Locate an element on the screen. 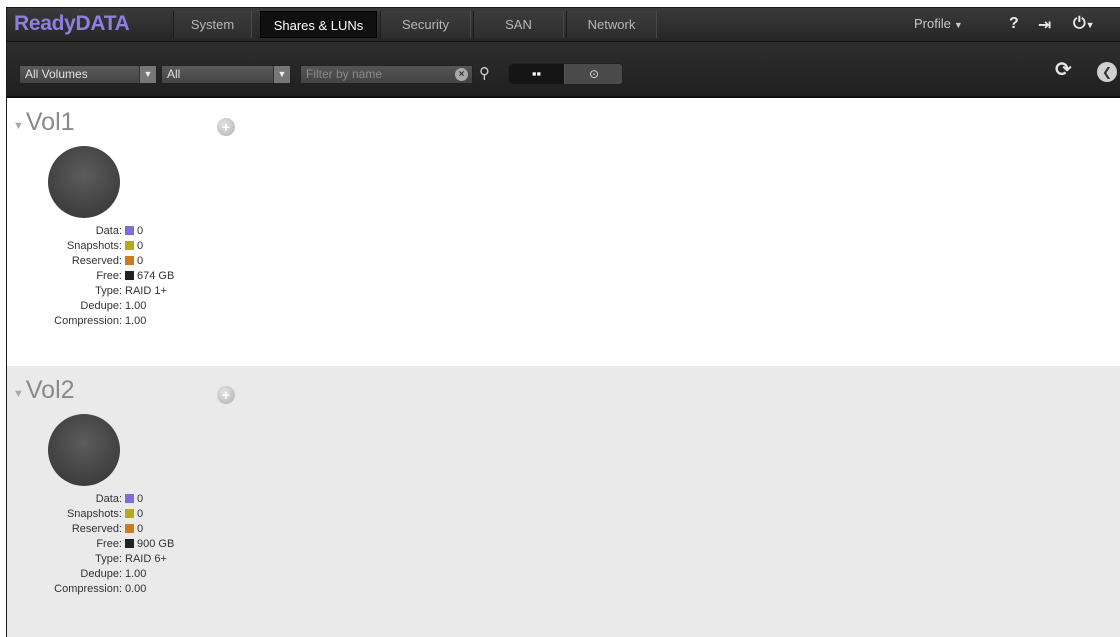 This screenshot has height=637, width=1120. power-icon: ⏻▼ is located at coordinates (1084, 24).